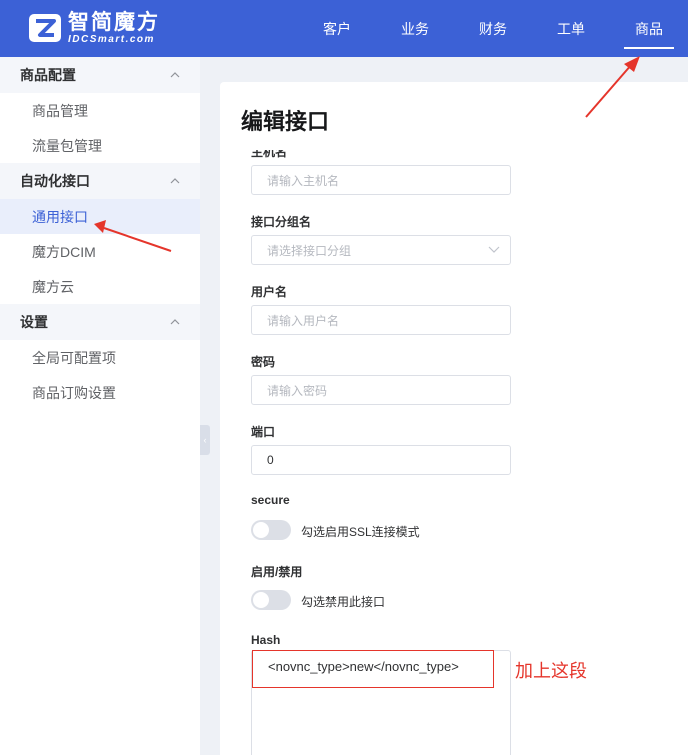  I want to click on sidebar-group-label: 自动化接口, so click(55, 181).